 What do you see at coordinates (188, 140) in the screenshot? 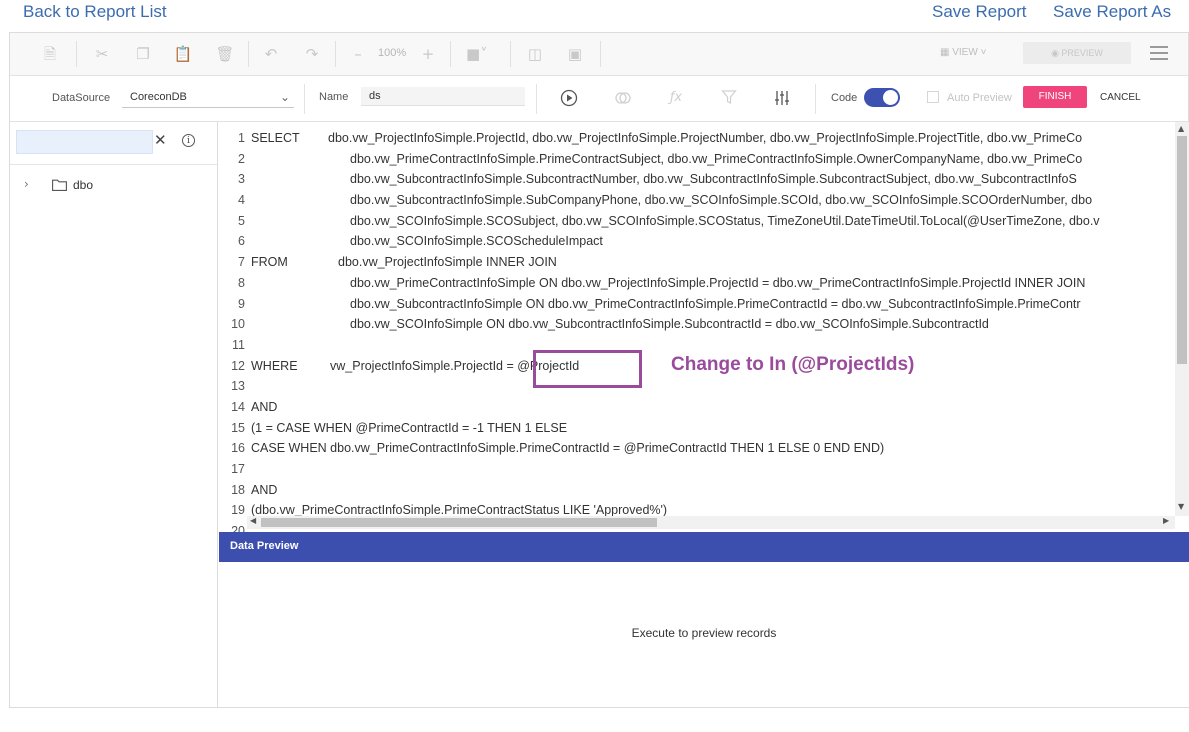
I see `info-icon: i` at bounding box center [188, 140].